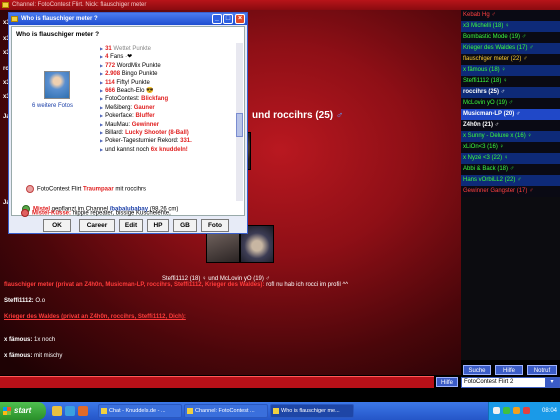  What do you see at coordinates (552, 382) in the screenshot?
I see `chevron-down-icon: ▾` at bounding box center [552, 382].